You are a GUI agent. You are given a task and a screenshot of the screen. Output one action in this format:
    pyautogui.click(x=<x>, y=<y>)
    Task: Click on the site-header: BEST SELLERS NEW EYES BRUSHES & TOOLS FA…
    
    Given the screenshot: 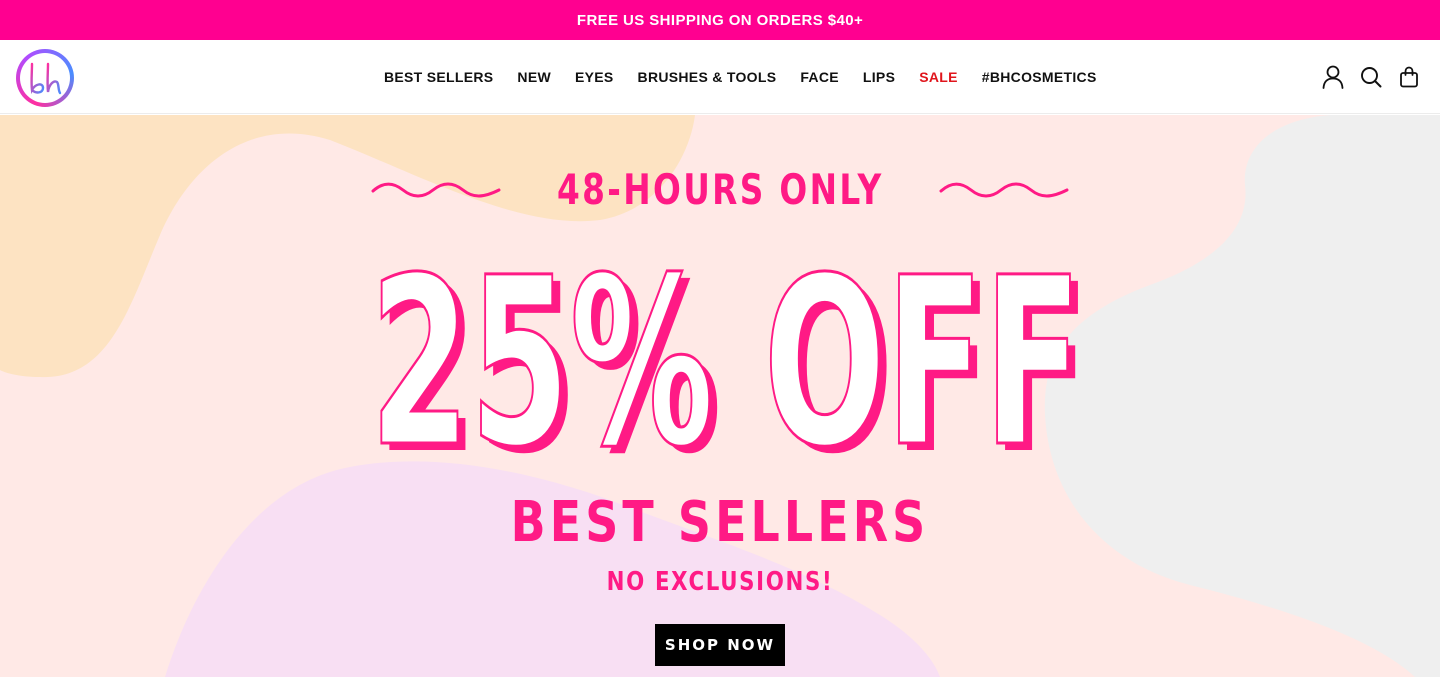 What is the action you would take?
    pyautogui.click(x=720, y=77)
    